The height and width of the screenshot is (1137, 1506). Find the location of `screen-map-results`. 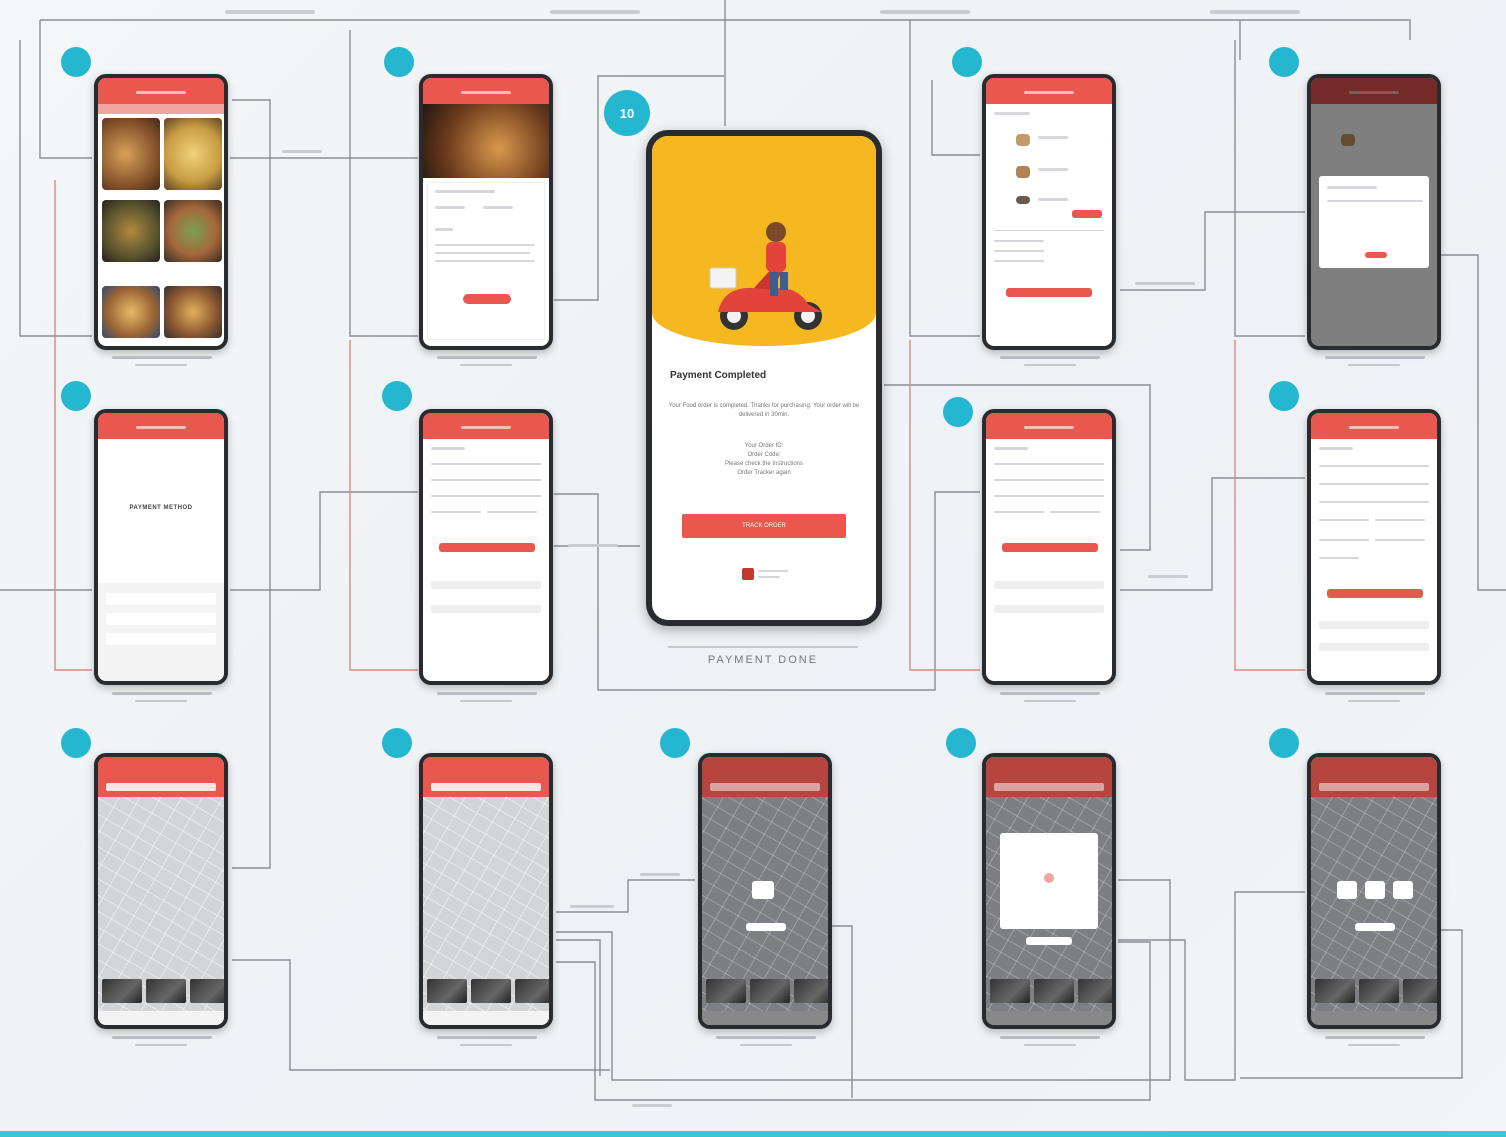

screen-map-results is located at coordinates (486, 891).